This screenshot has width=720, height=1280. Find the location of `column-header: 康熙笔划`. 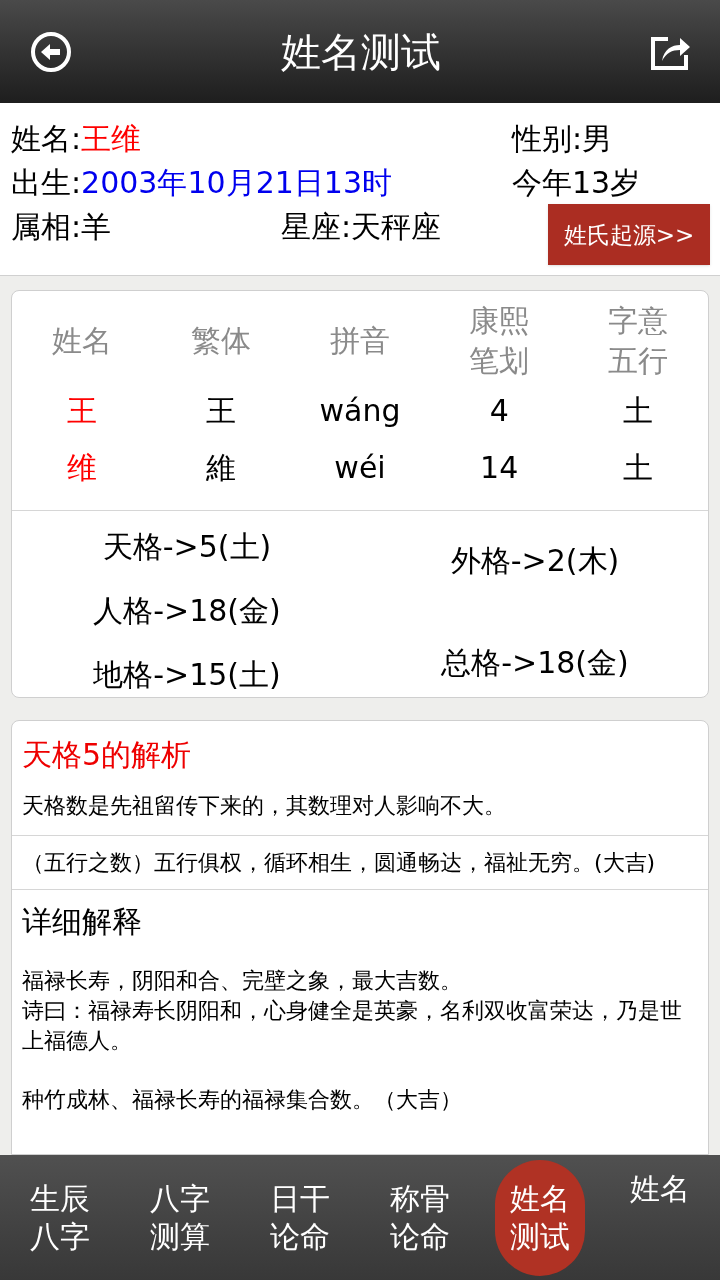

column-header: 康熙笔划 is located at coordinates (499, 340).